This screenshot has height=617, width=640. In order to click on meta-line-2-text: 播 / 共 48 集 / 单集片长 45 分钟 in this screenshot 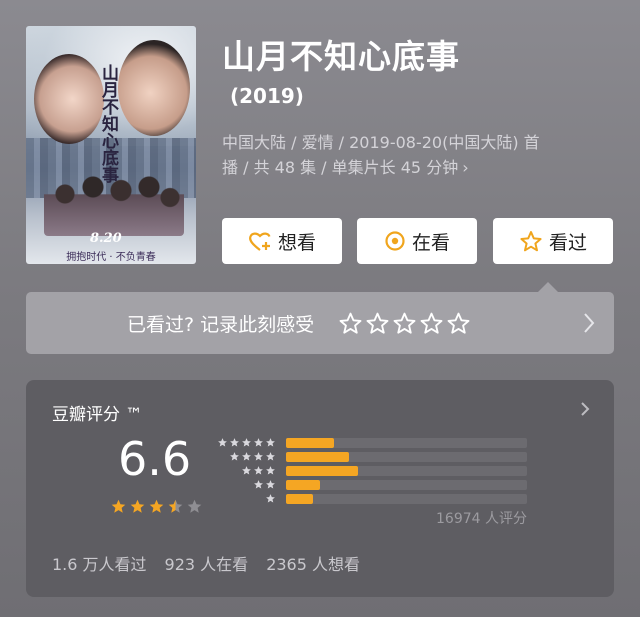, I will do `click(340, 167)`.